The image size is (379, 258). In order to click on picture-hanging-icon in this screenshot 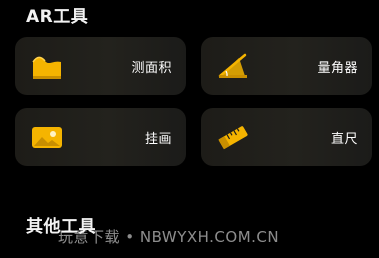, I will do `click(47, 137)`.